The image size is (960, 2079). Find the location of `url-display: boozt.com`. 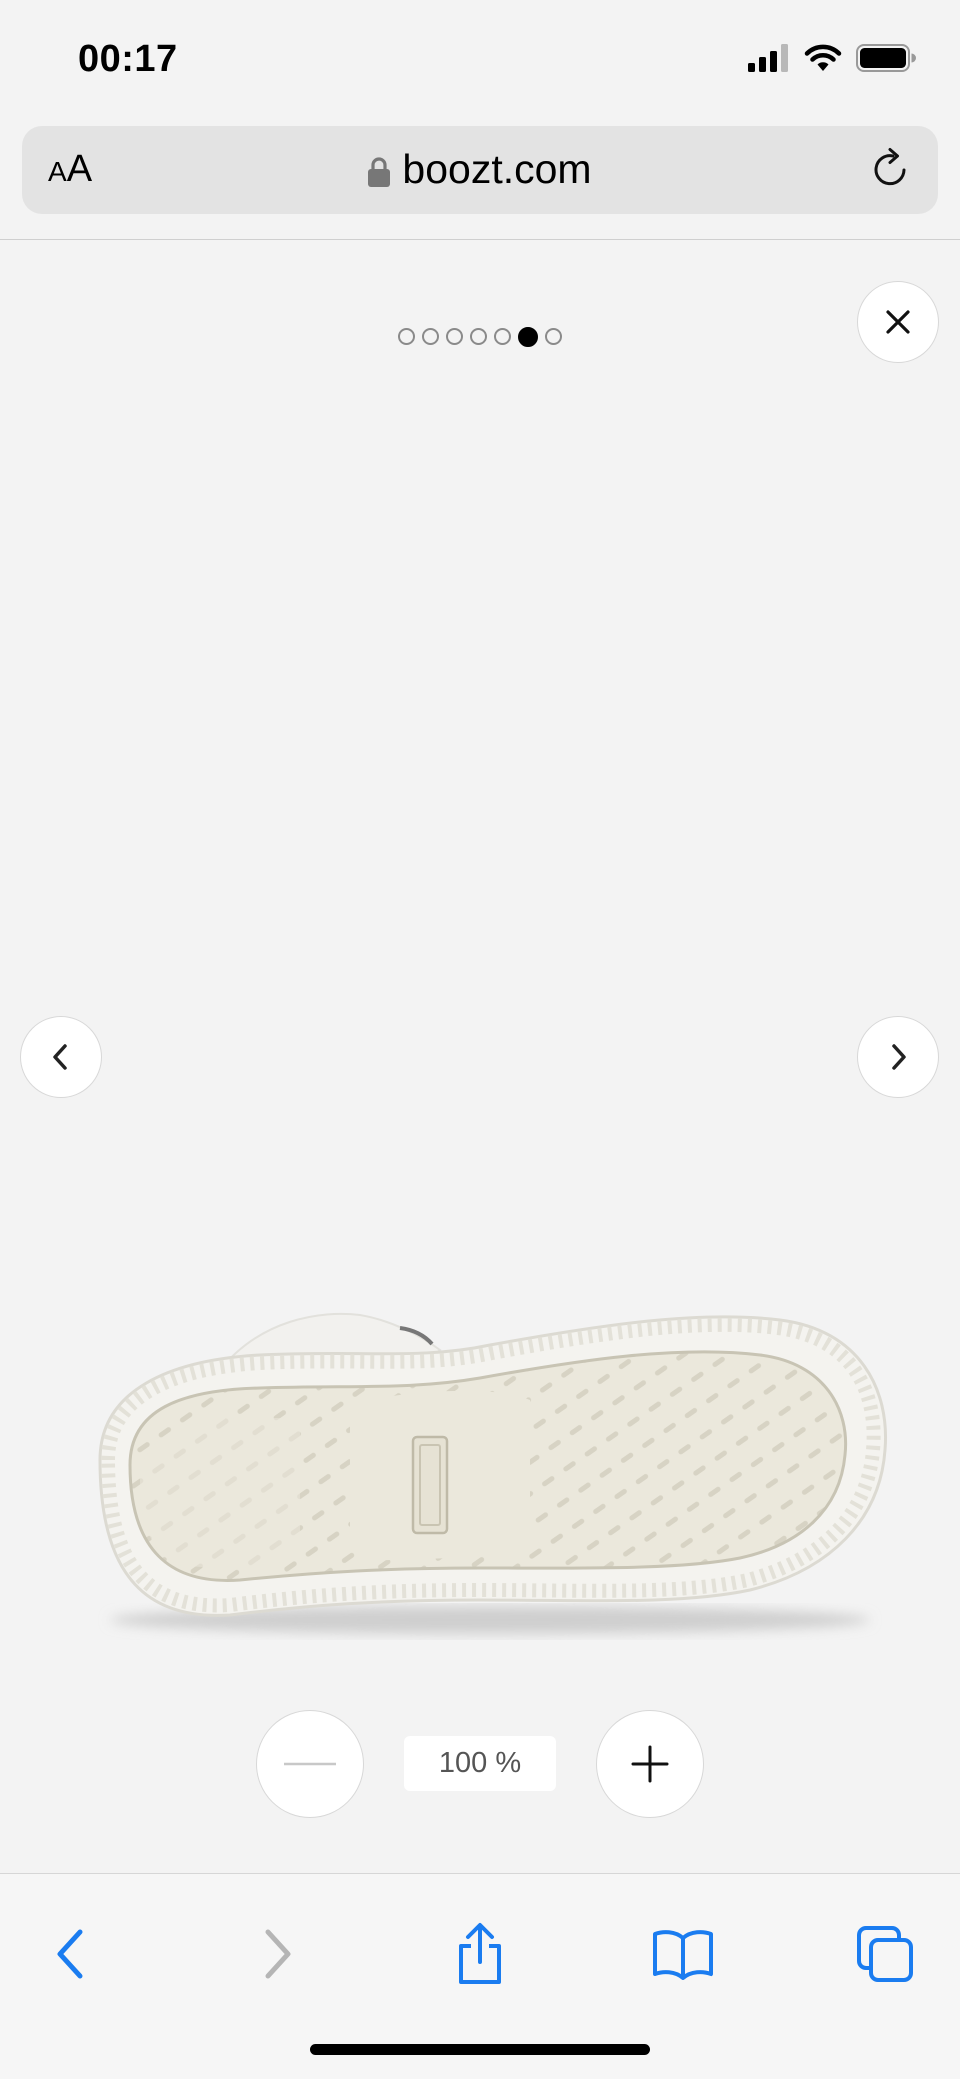

url-display: boozt.com is located at coordinates (480, 169).